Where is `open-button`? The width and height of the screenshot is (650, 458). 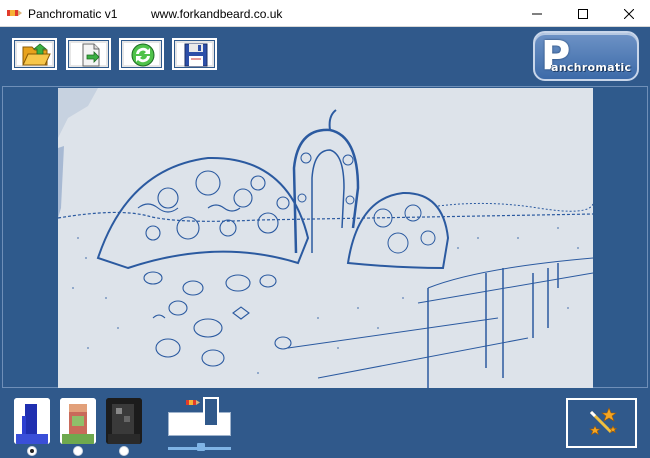
open-button is located at coordinates (34, 54).